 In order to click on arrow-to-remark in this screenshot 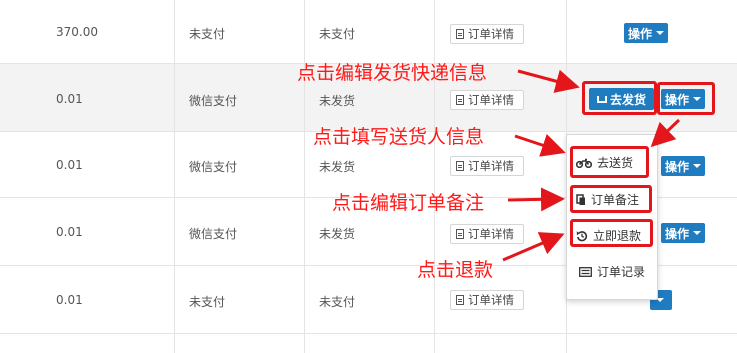, I will do `click(536, 199)`.